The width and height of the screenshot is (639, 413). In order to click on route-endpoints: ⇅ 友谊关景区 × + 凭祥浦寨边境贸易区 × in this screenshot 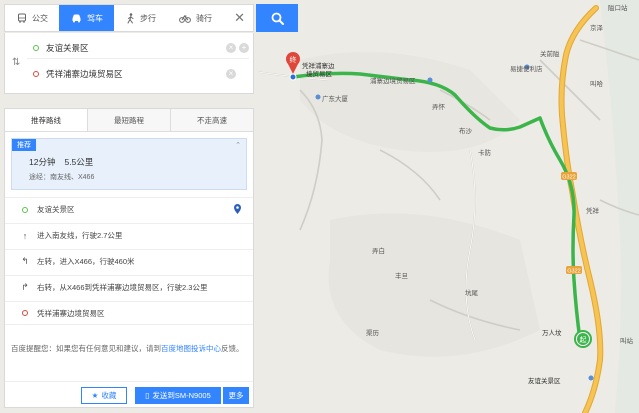, I will do `click(129, 63)`.